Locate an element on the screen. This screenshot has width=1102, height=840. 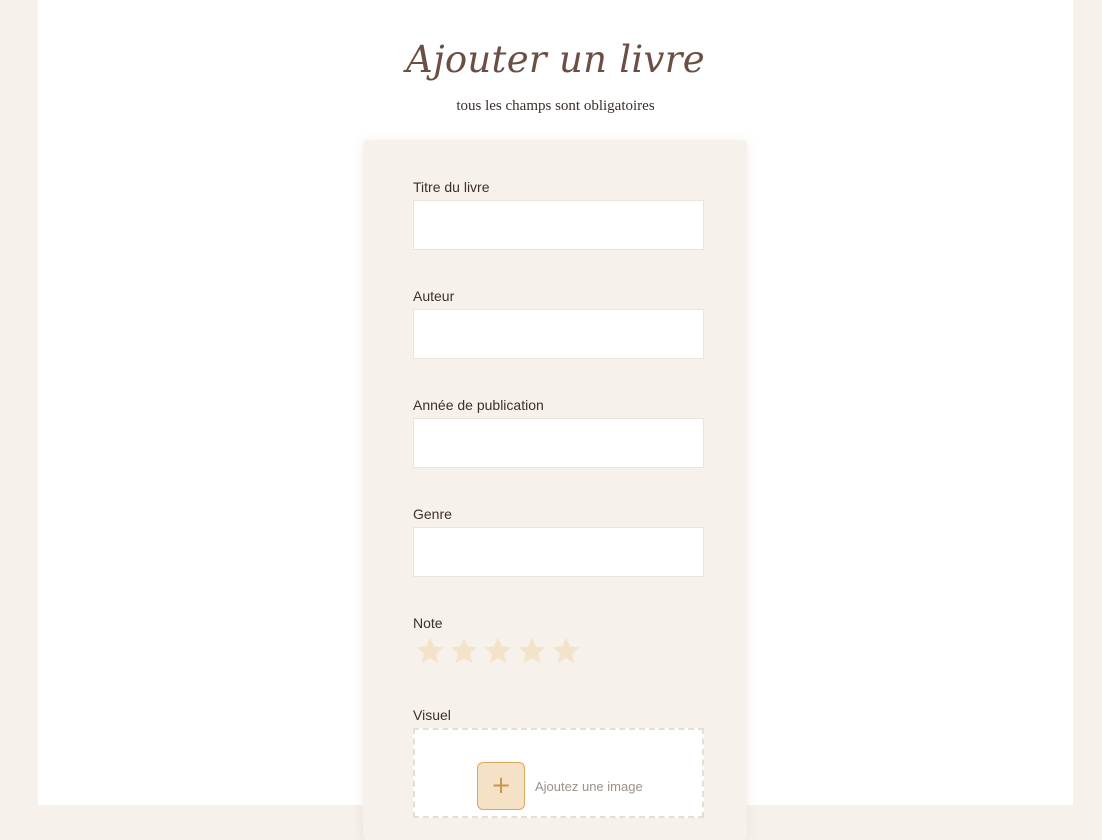
rating-field-group: Note is located at coordinates (558, 639).